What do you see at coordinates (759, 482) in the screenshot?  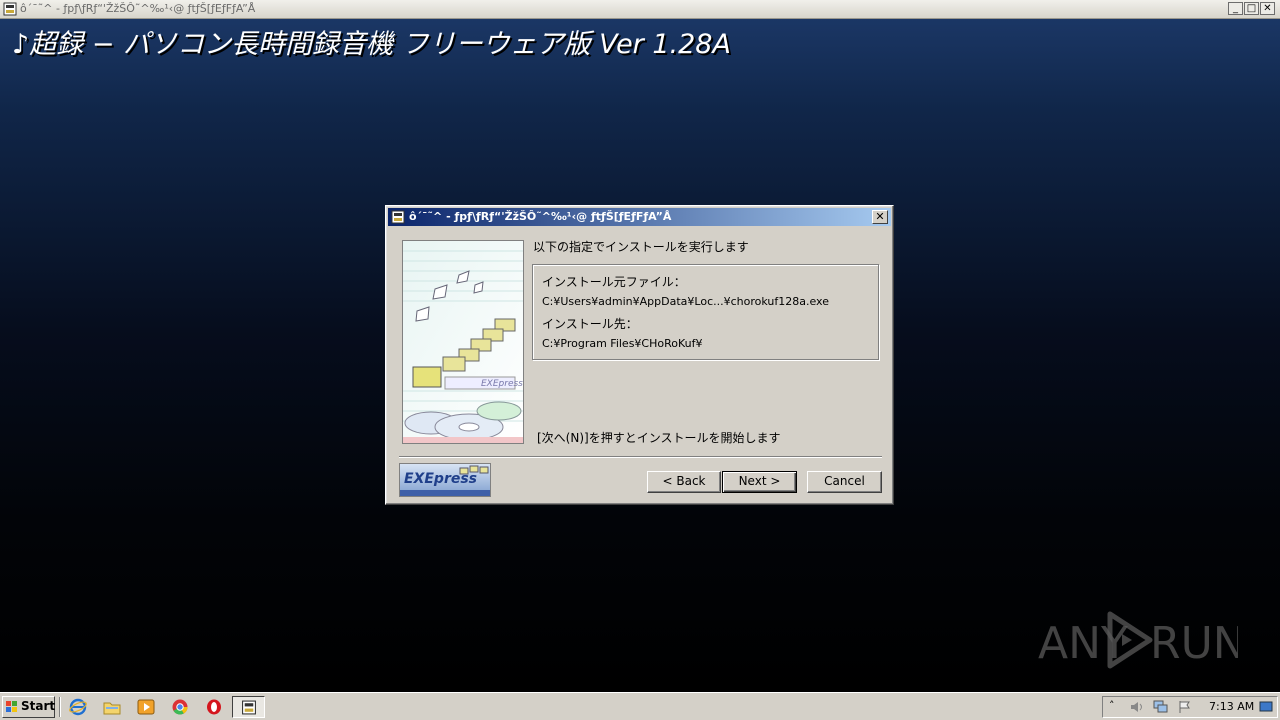 I see `next-button: Next >` at bounding box center [759, 482].